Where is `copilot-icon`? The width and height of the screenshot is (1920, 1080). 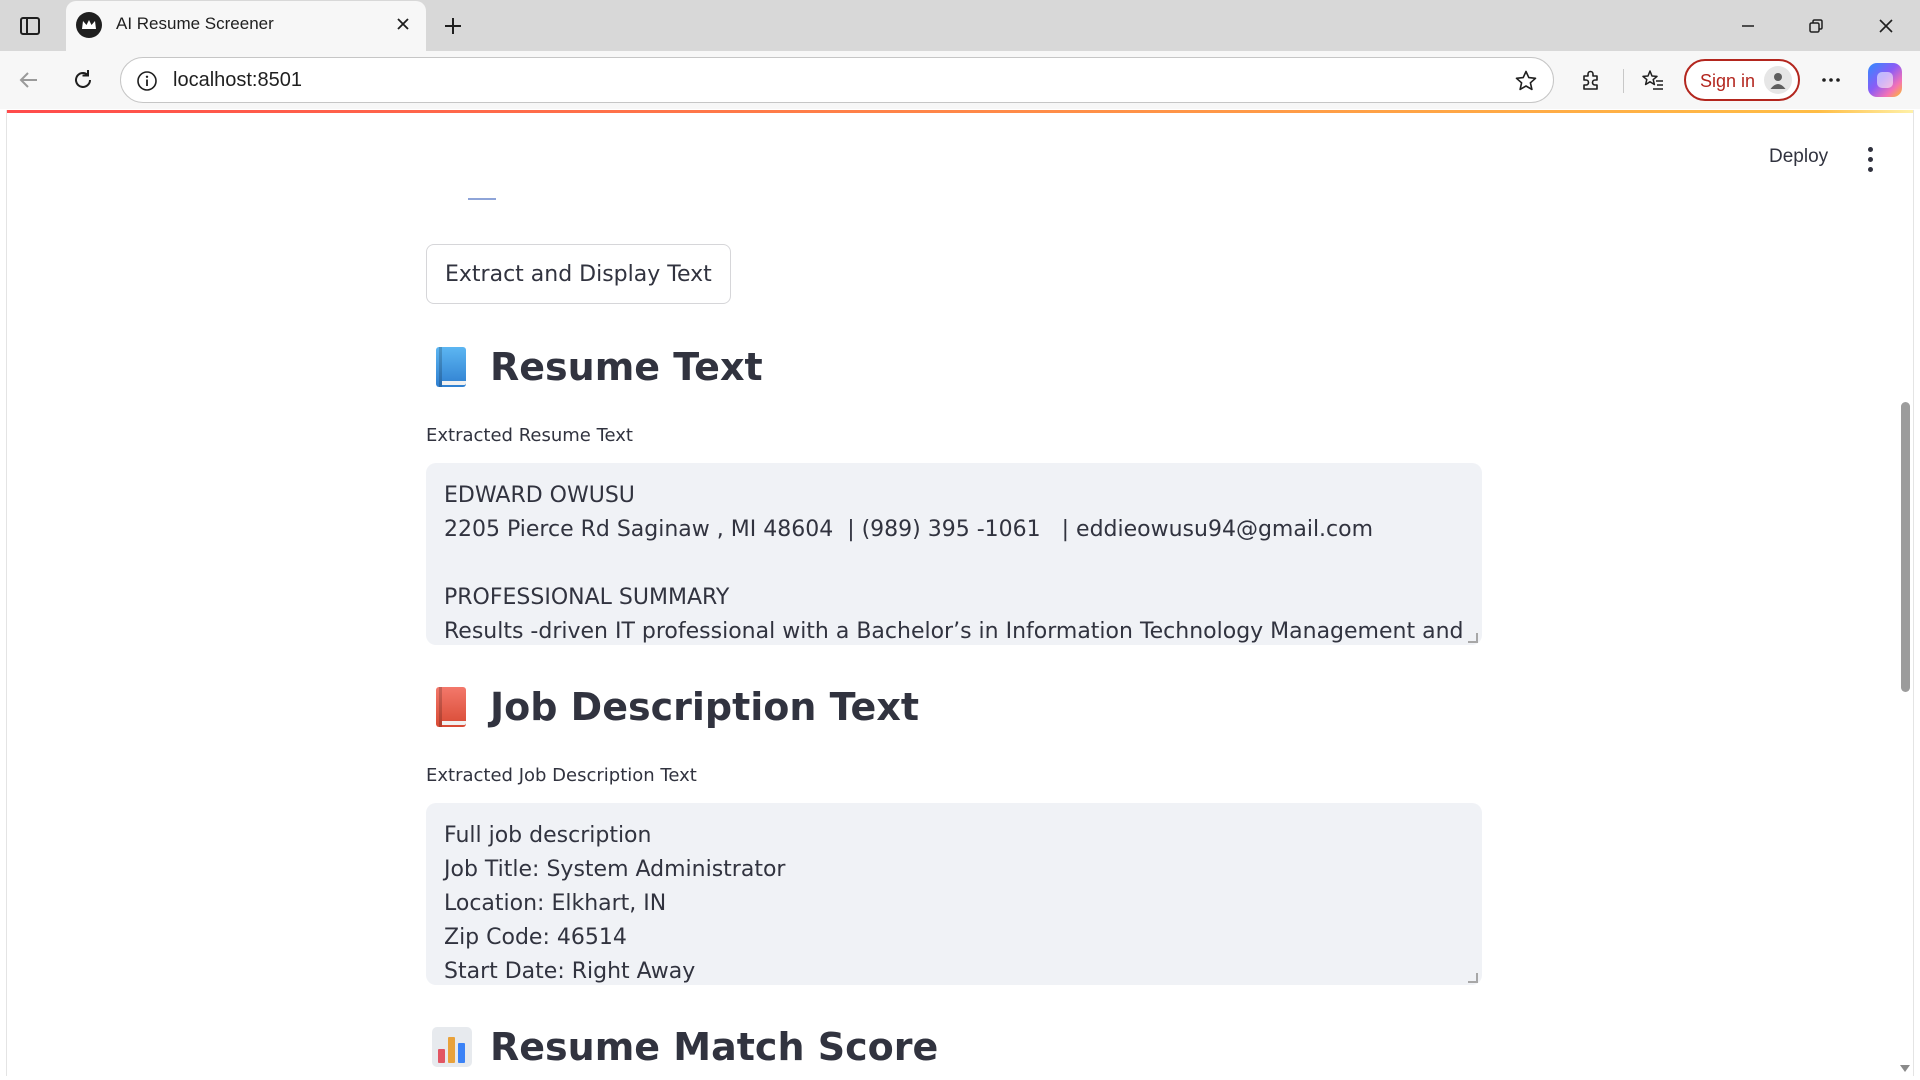 copilot-icon is located at coordinates (1885, 80).